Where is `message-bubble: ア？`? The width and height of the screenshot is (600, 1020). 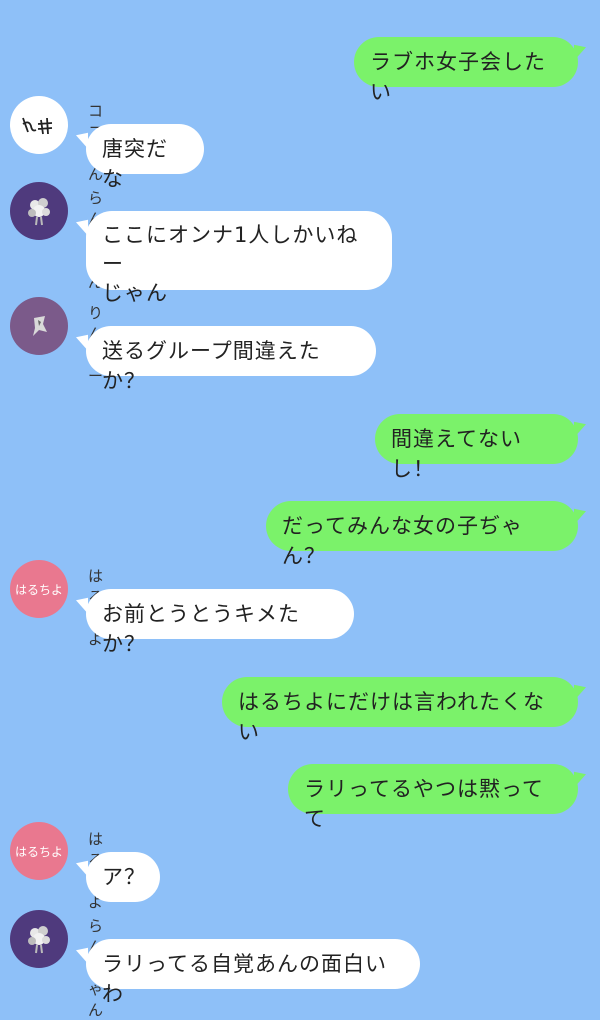
message-bubble: ア？ is located at coordinates (123, 877).